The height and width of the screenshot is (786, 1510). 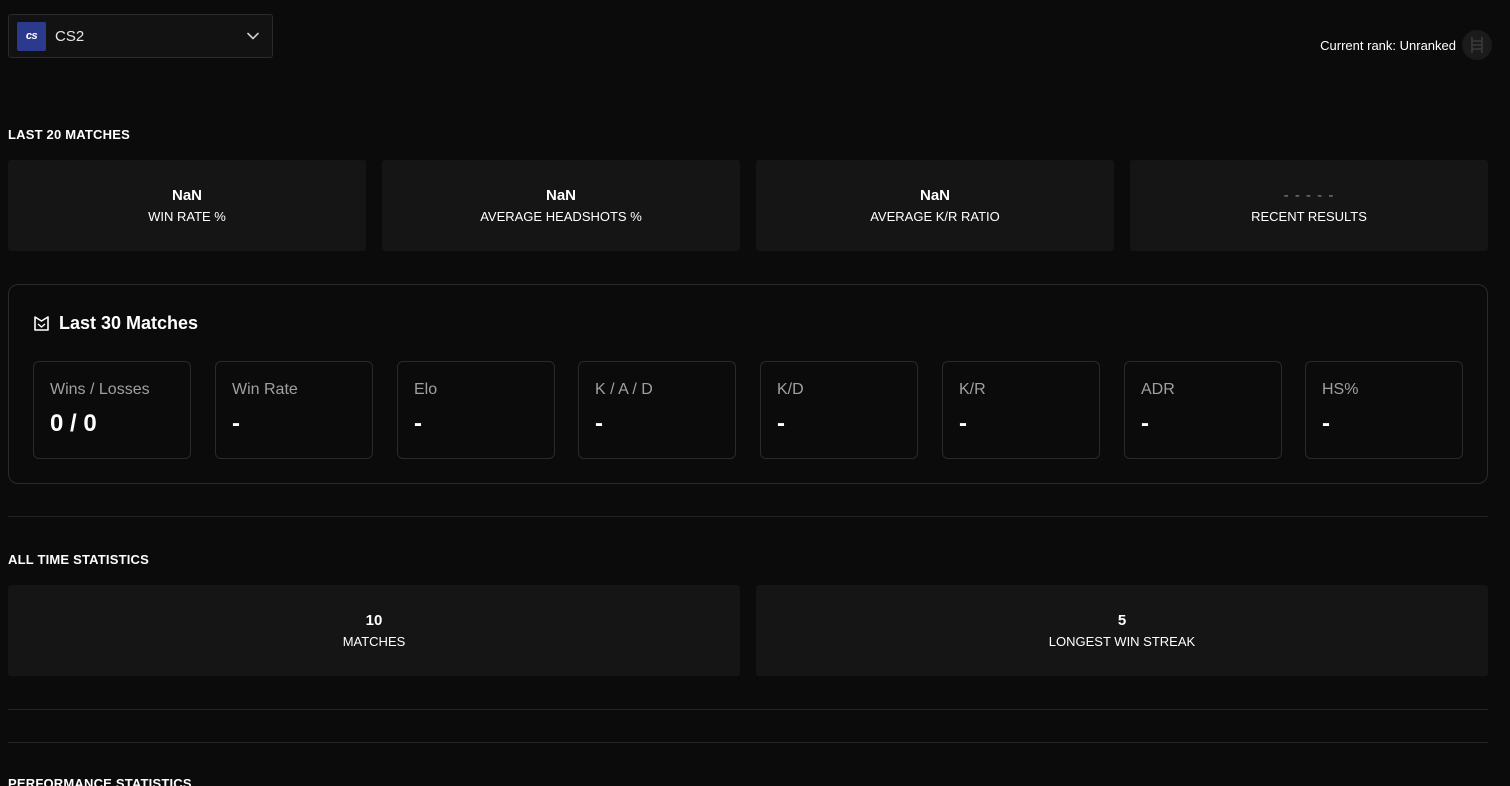 What do you see at coordinates (1145, 423) in the screenshot?
I see `adr-value: -` at bounding box center [1145, 423].